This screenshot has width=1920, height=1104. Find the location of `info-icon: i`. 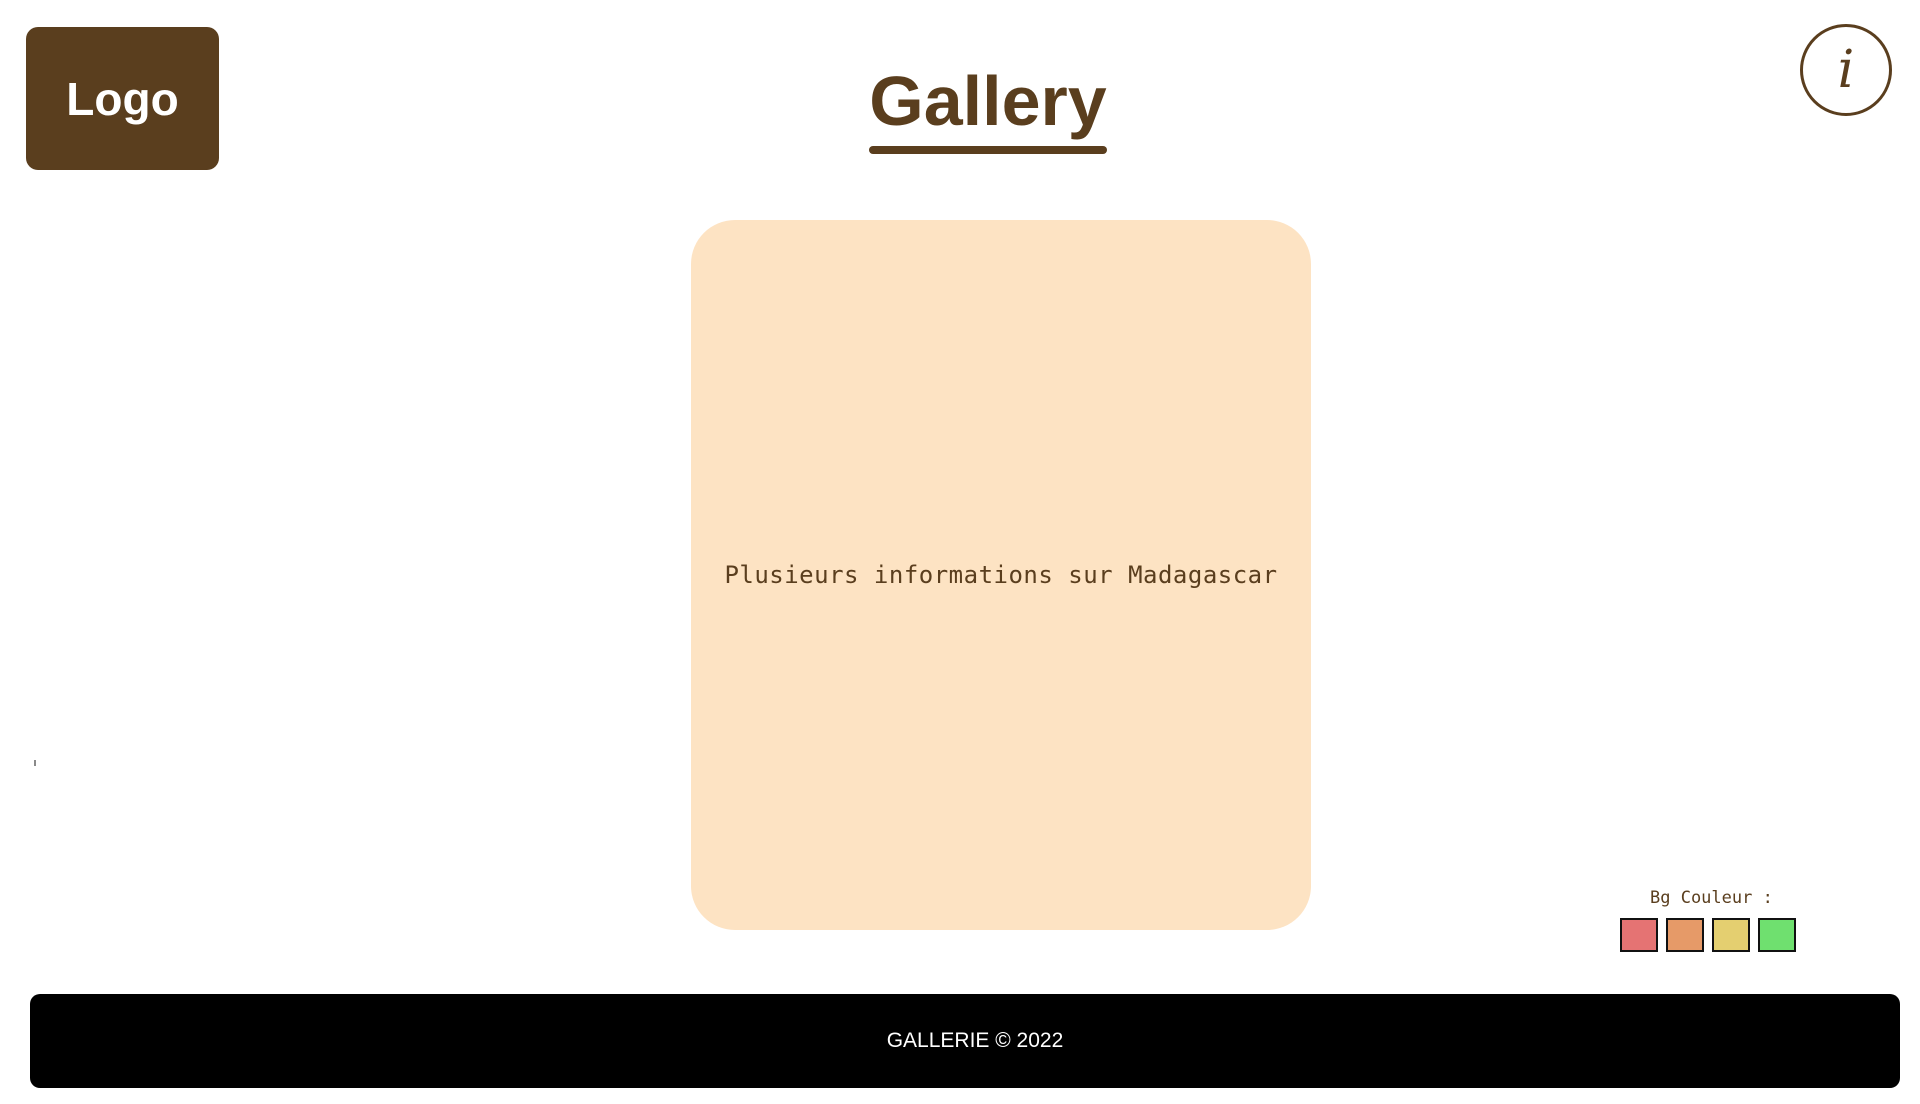

info-icon: i is located at coordinates (1846, 70).